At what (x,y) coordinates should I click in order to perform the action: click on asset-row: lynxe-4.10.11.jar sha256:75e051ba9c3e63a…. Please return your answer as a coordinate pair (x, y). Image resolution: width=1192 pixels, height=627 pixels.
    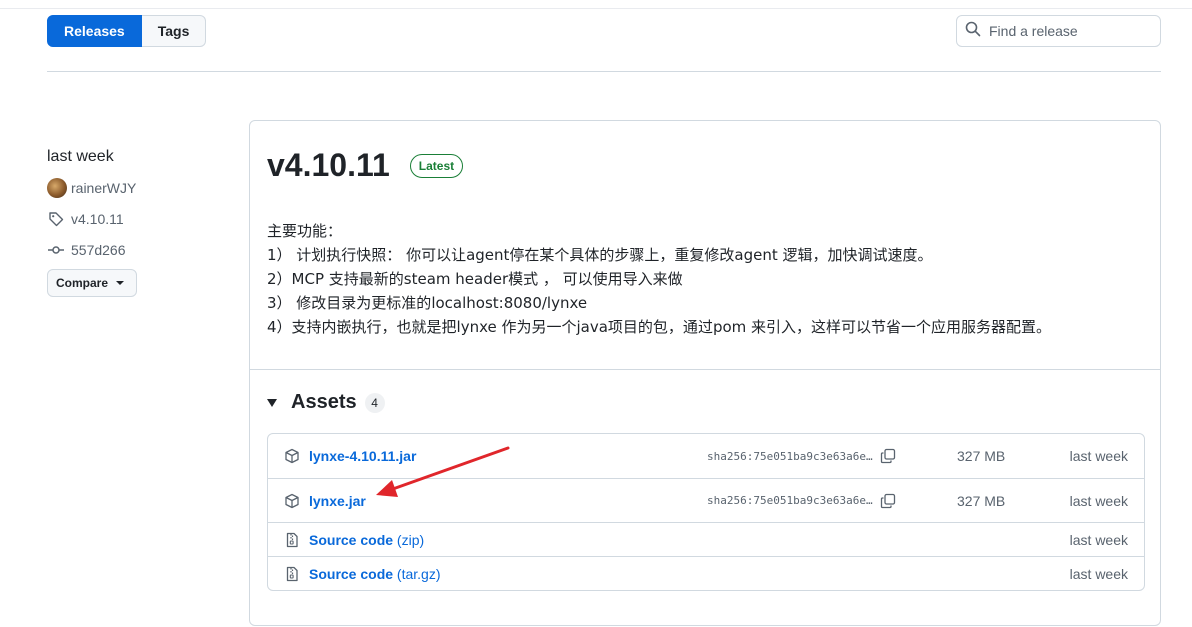
    Looking at the image, I should click on (706, 456).